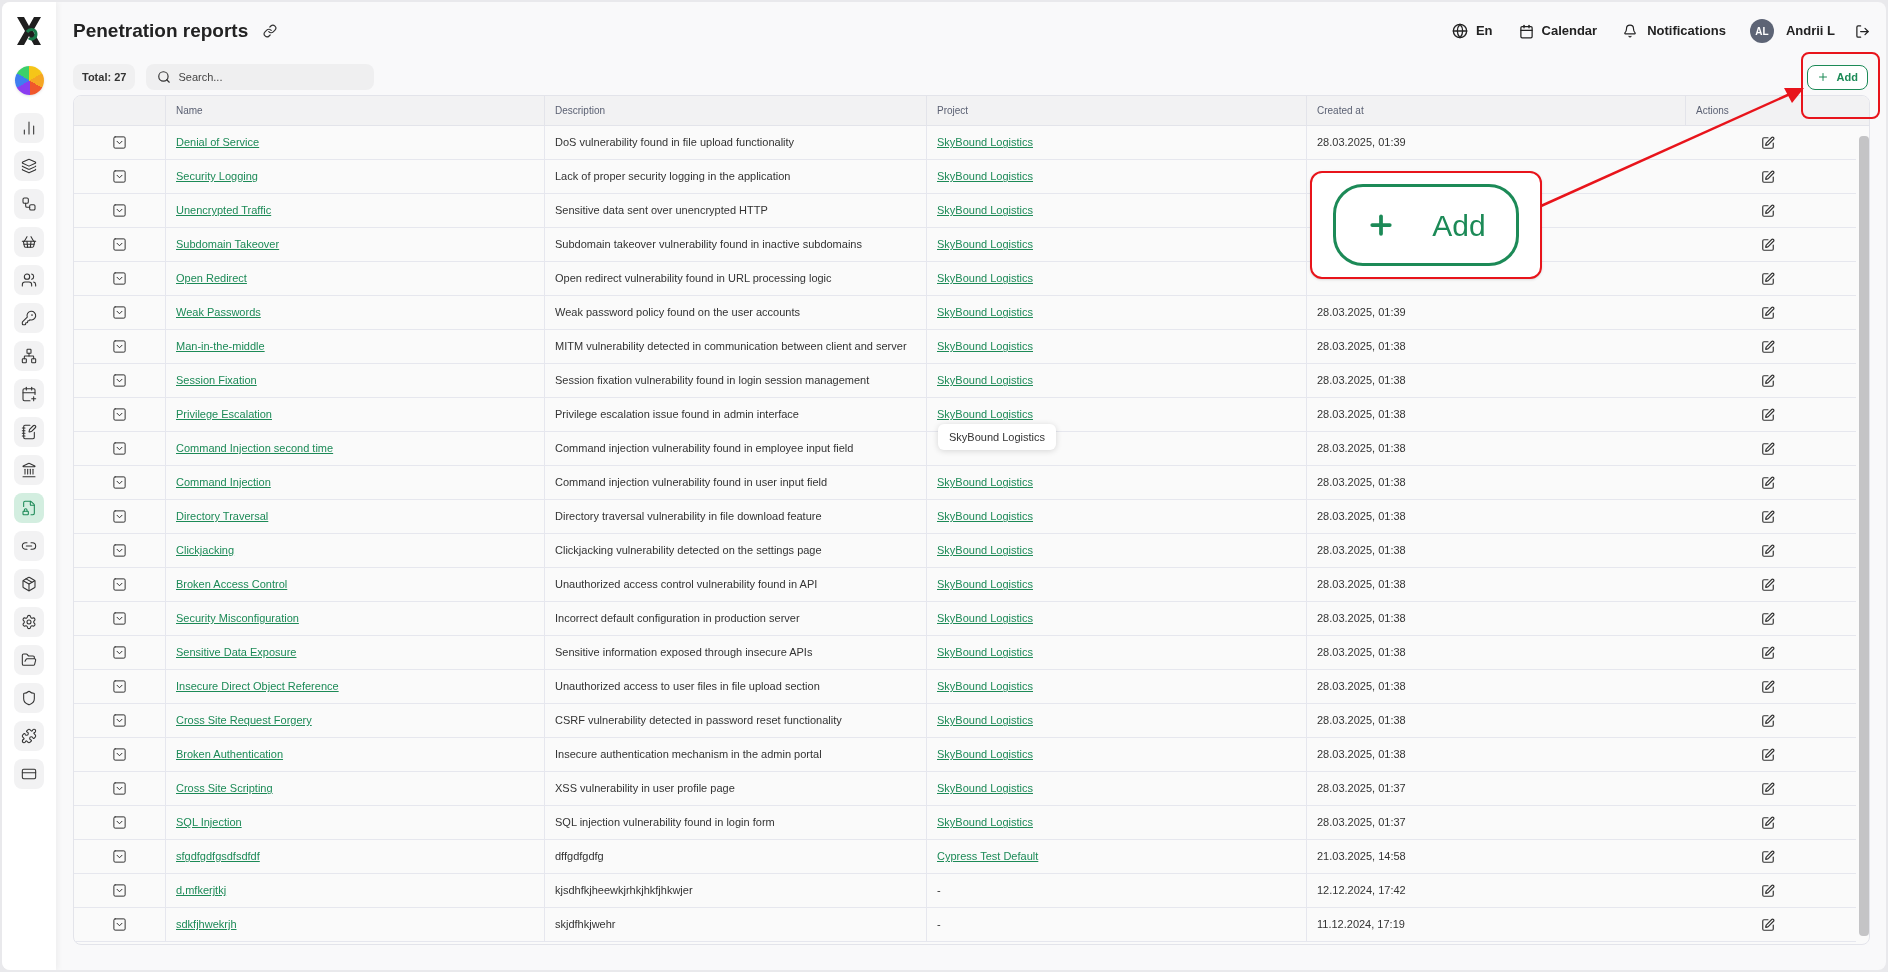 This screenshot has height=972, width=1888. What do you see at coordinates (206, 924) in the screenshot?
I see `report-link: sdkfjhwekrjh` at bounding box center [206, 924].